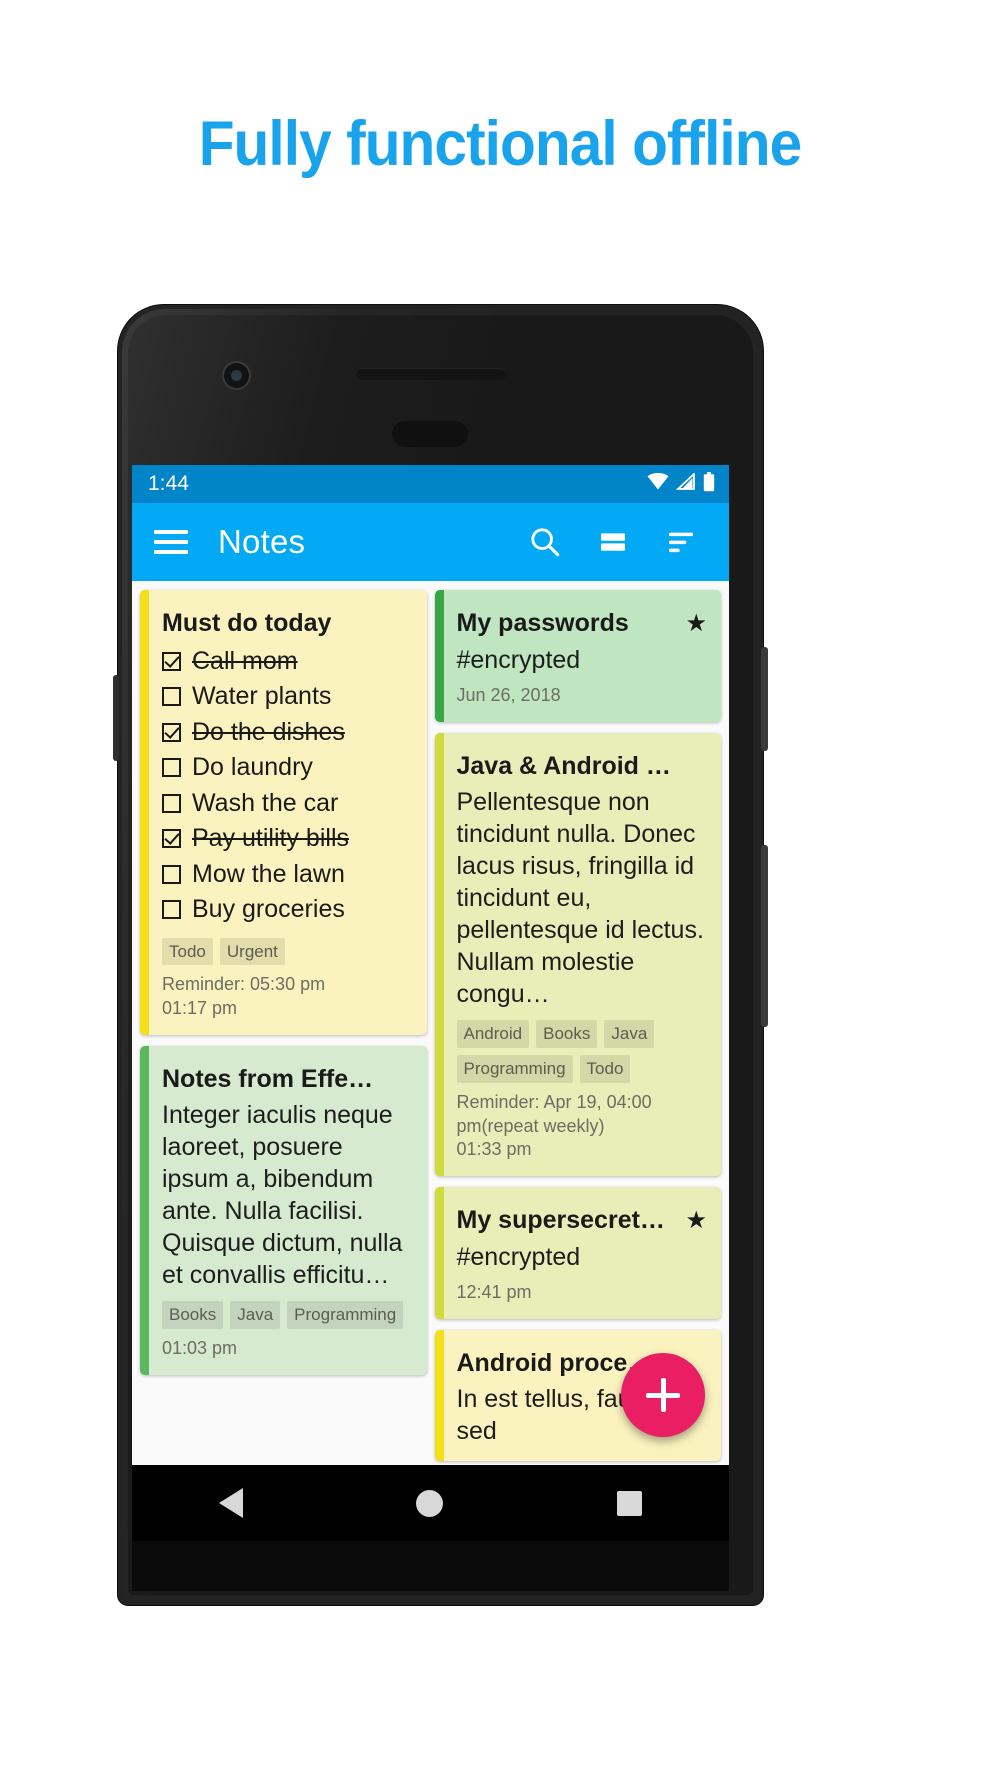 The image size is (1000, 1768). Describe the element at coordinates (493, 1034) in the screenshot. I see `tag-chip: Android` at that location.